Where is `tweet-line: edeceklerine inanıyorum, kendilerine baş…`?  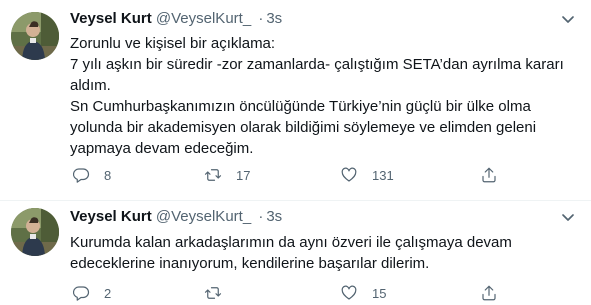
tweet-line: edeceklerine inanıyorum, kendilerine baş… is located at coordinates (250, 263).